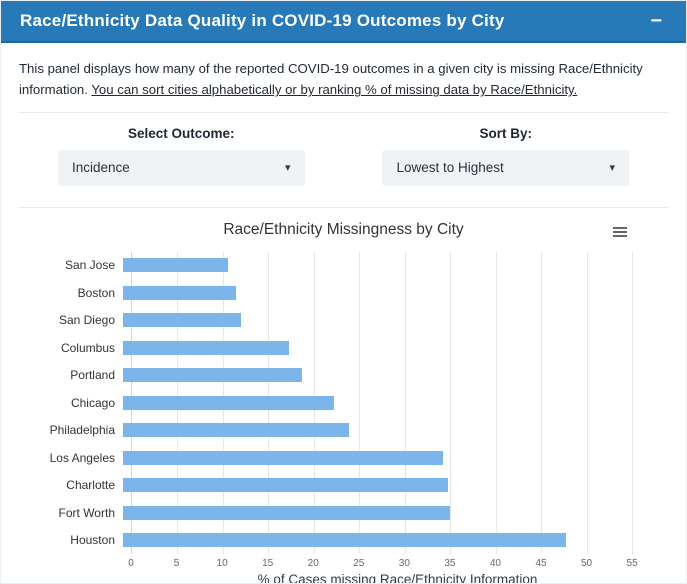 This screenshot has height=584, width=687. What do you see at coordinates (495, 563) in the screenshot?
I see `x-axis-tick-label: 40` at bounding box center [495, 563].